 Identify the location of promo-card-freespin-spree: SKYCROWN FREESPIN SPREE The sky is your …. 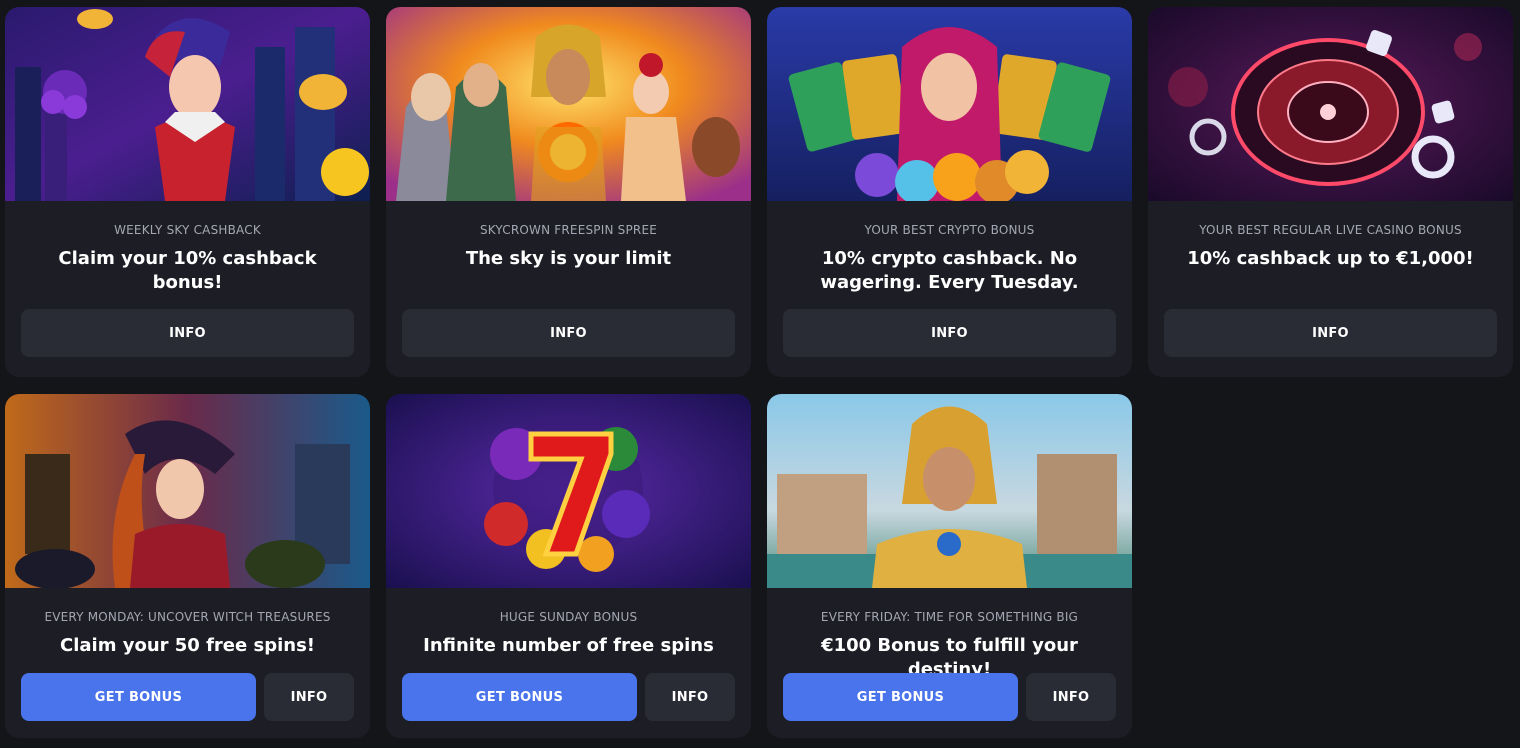
(568, 192).